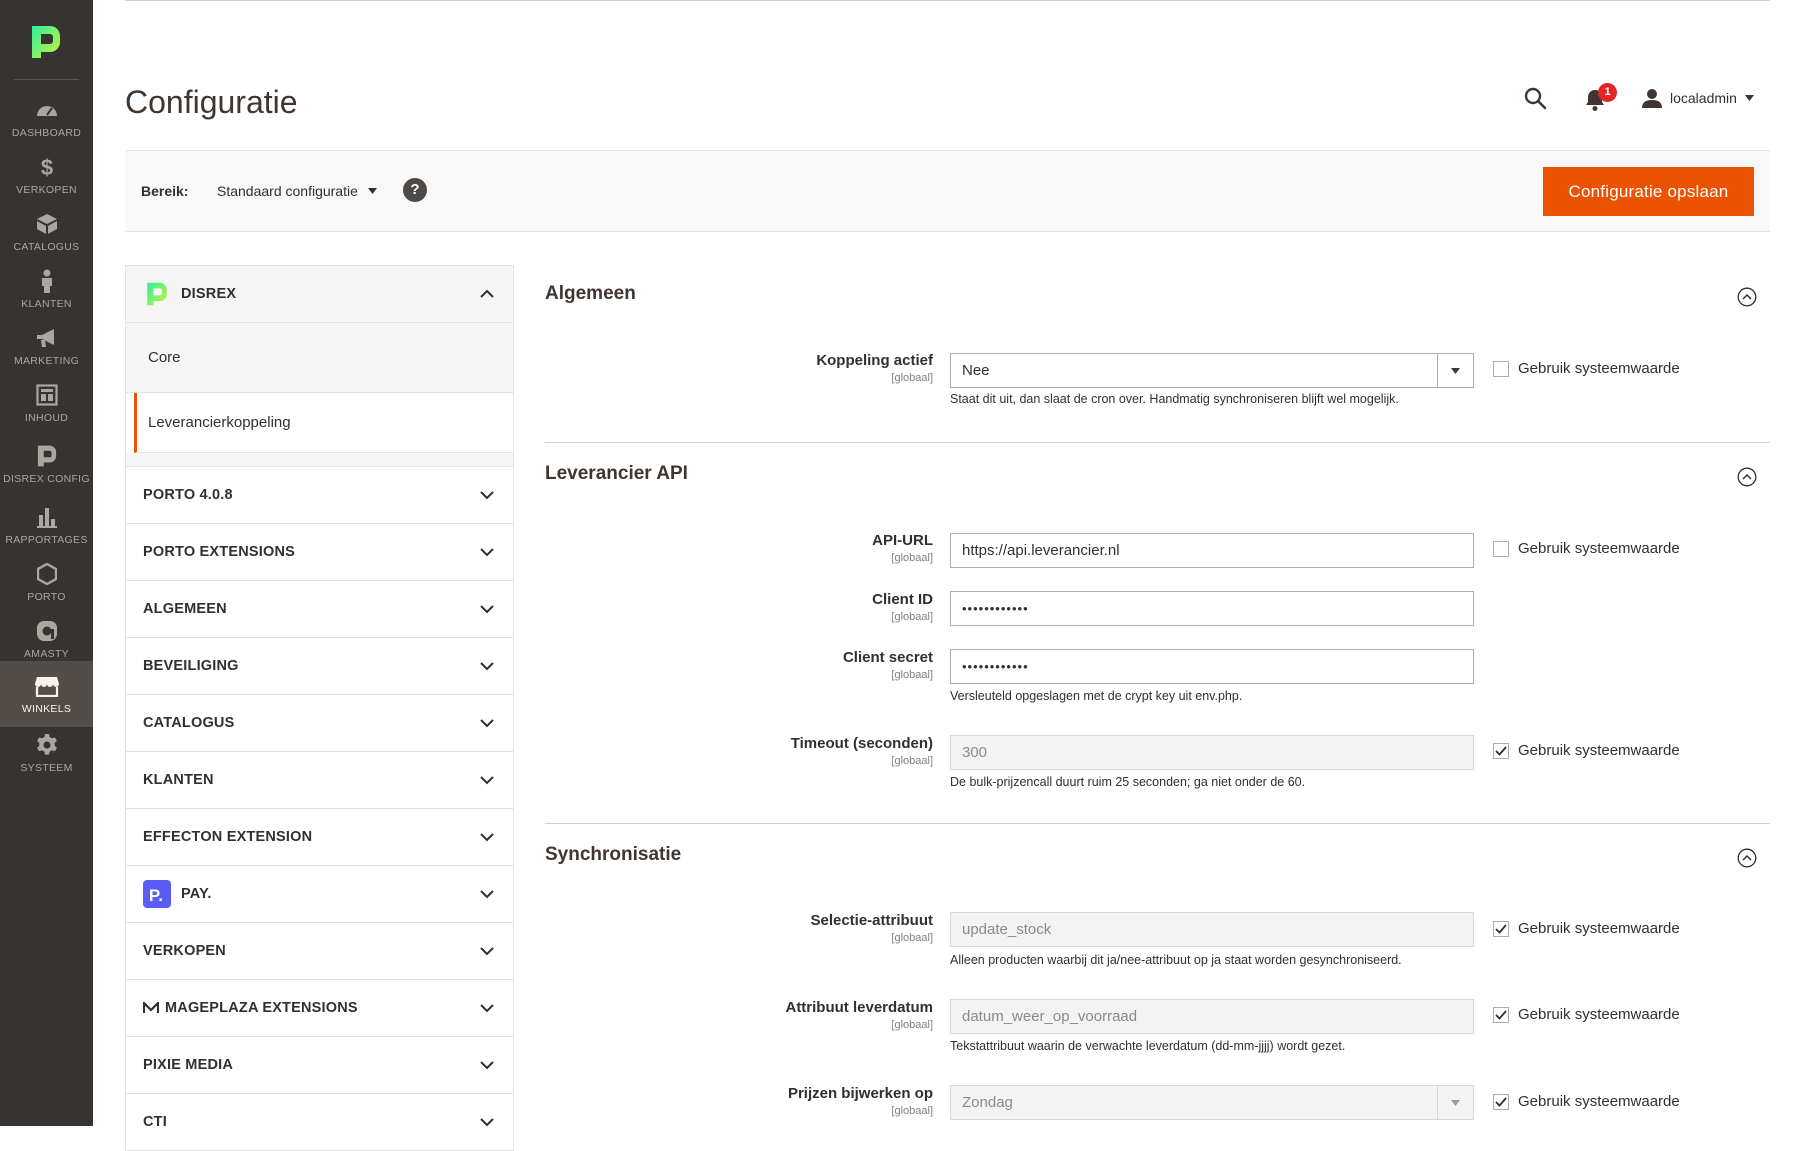  Describe the element at coordinates (319, 1065) in the screenshot. I see `tab-pixie-media: PIXIE MEDIA` at that location.